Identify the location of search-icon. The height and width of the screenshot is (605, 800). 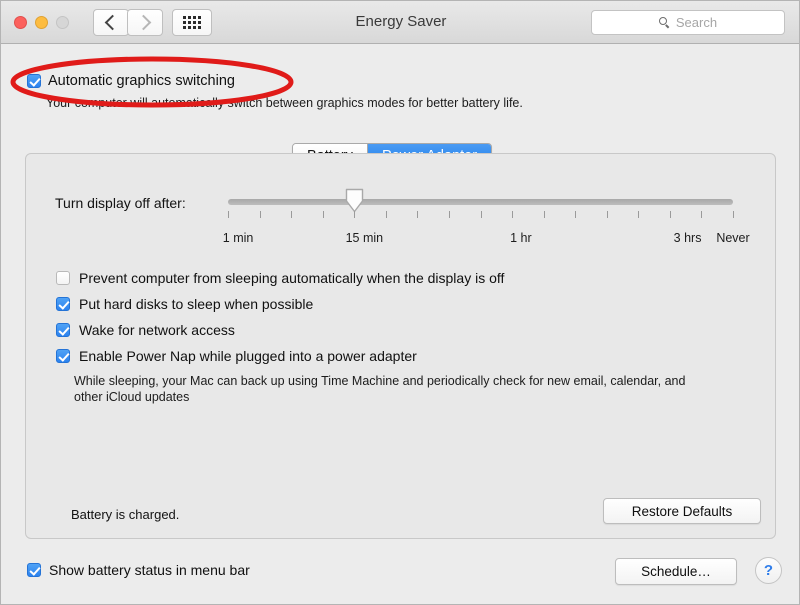
(664, 22).